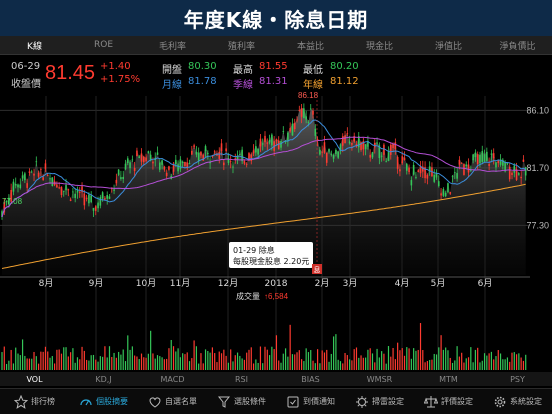 Image resolution: width=552 pixels, height=414 pixels. Describe the element at coordinates (248, 296) in the screenshot. I see `volume-label: 成交量` at that location.